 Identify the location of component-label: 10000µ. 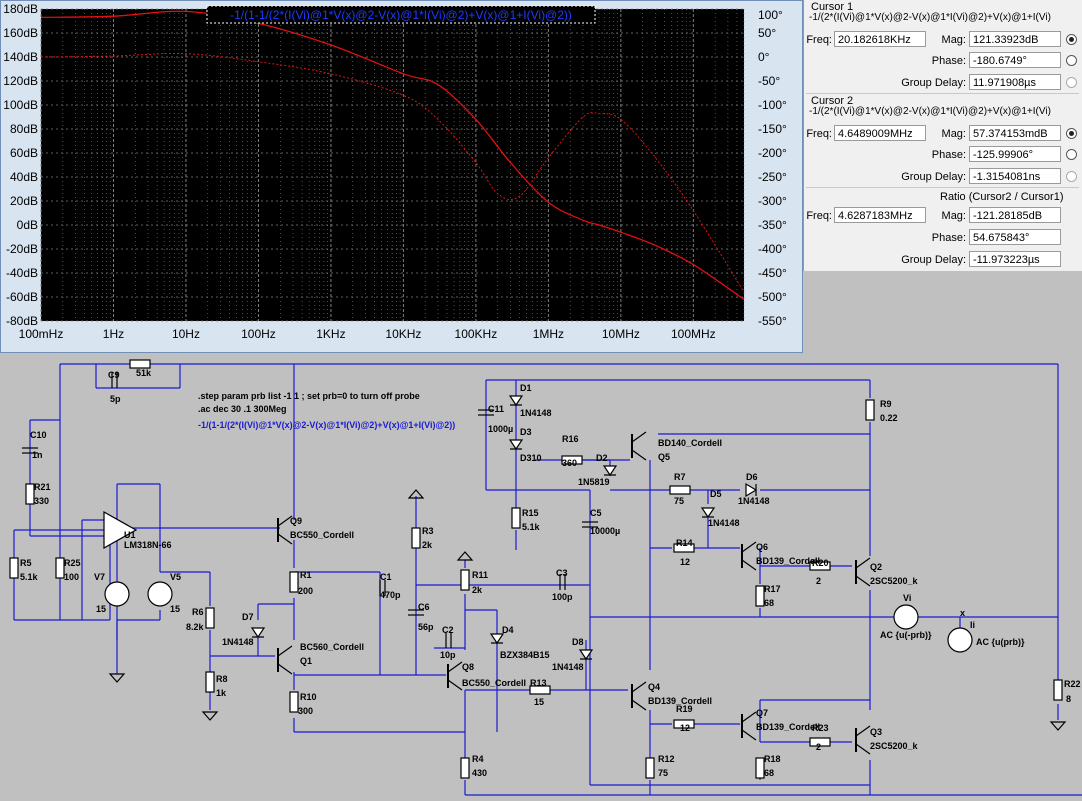
(605, 531).